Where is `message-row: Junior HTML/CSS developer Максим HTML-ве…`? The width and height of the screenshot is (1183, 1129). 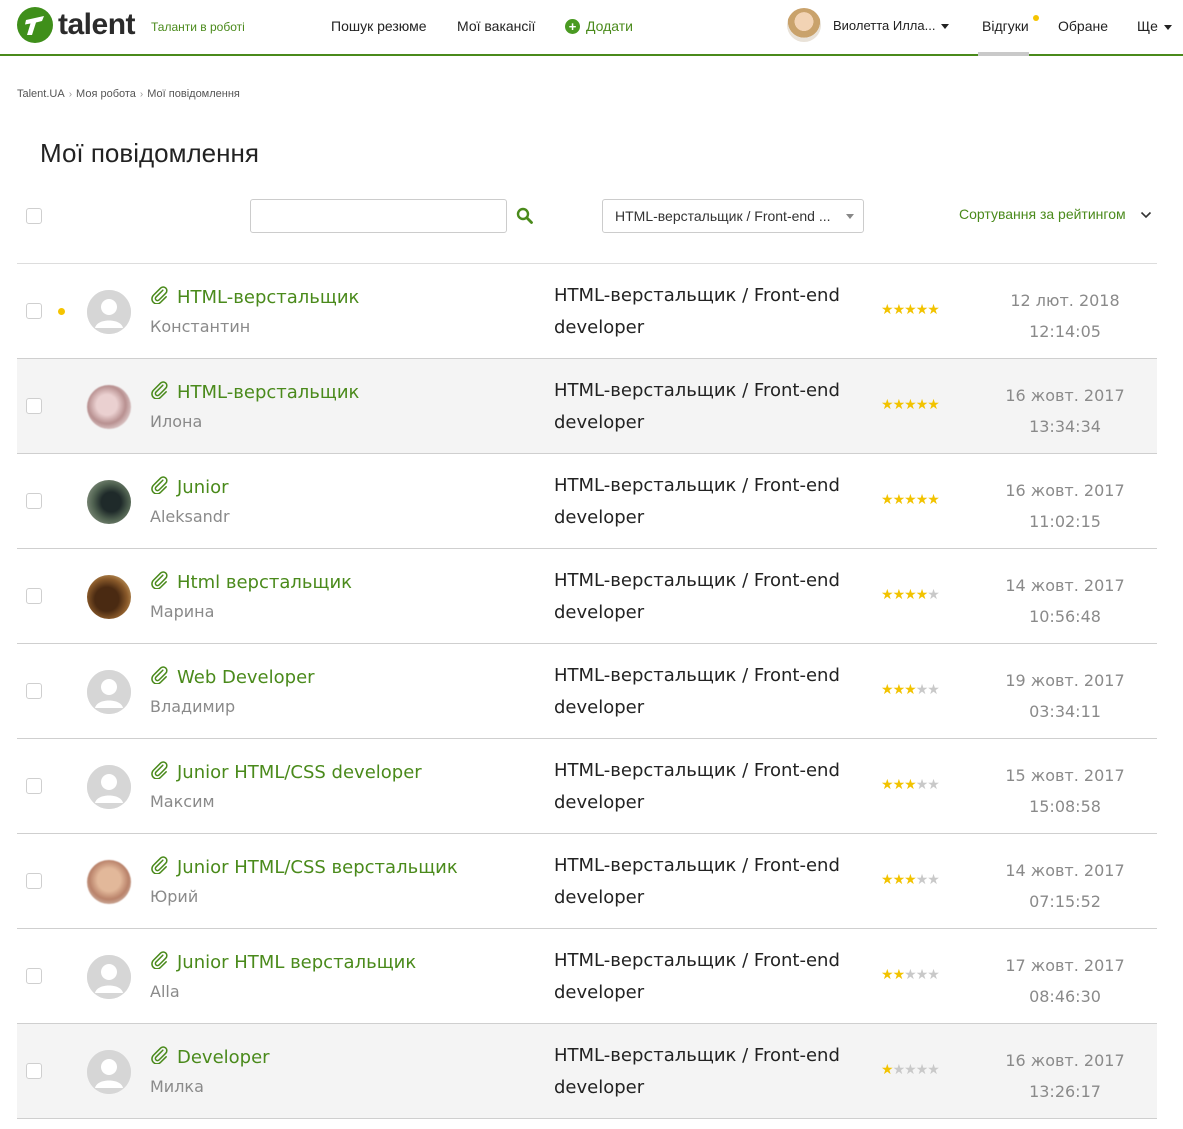 message-row: Junior HTML/CSS developer Максим HTML-ве… is located at coordinates (587, 786).